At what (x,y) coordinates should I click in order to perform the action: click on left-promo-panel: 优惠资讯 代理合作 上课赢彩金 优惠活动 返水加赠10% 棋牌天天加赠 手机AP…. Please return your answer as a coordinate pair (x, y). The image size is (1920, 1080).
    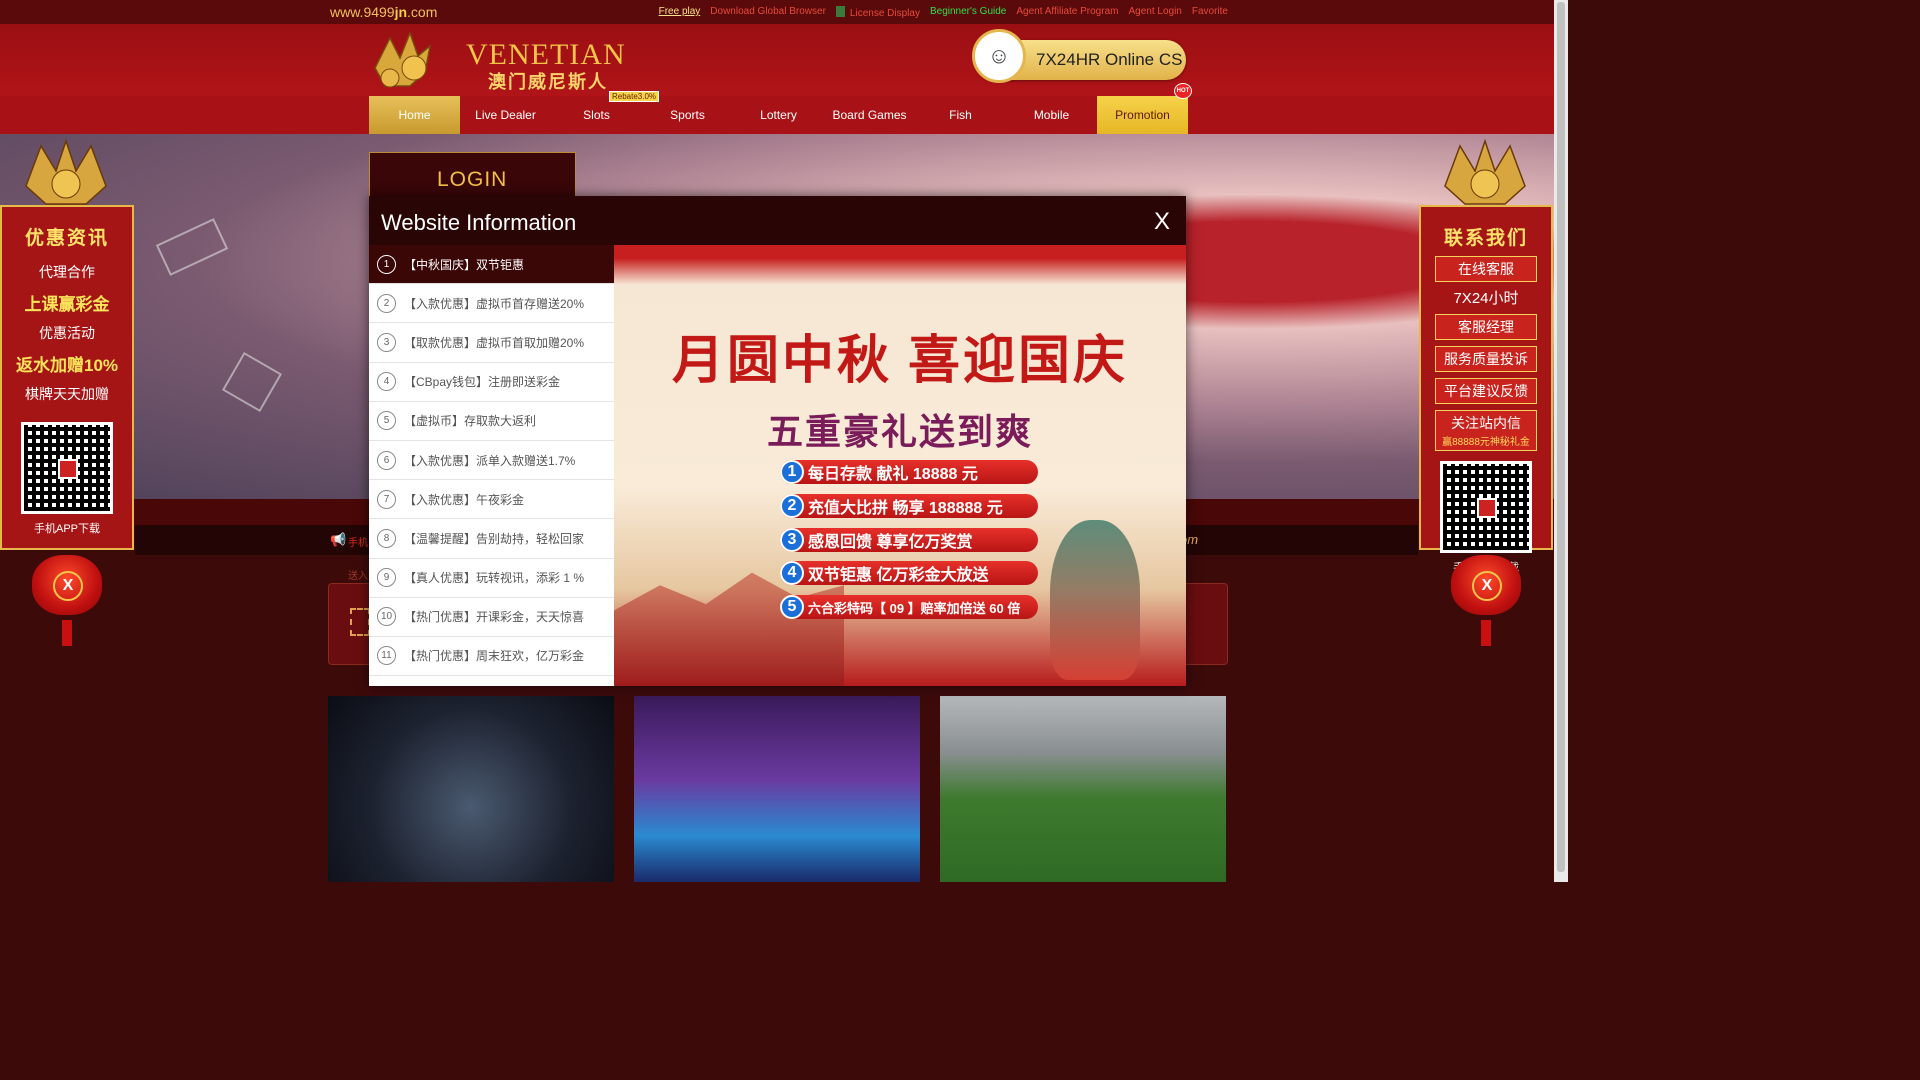
    Looking at the image, I should click on (67, 377).